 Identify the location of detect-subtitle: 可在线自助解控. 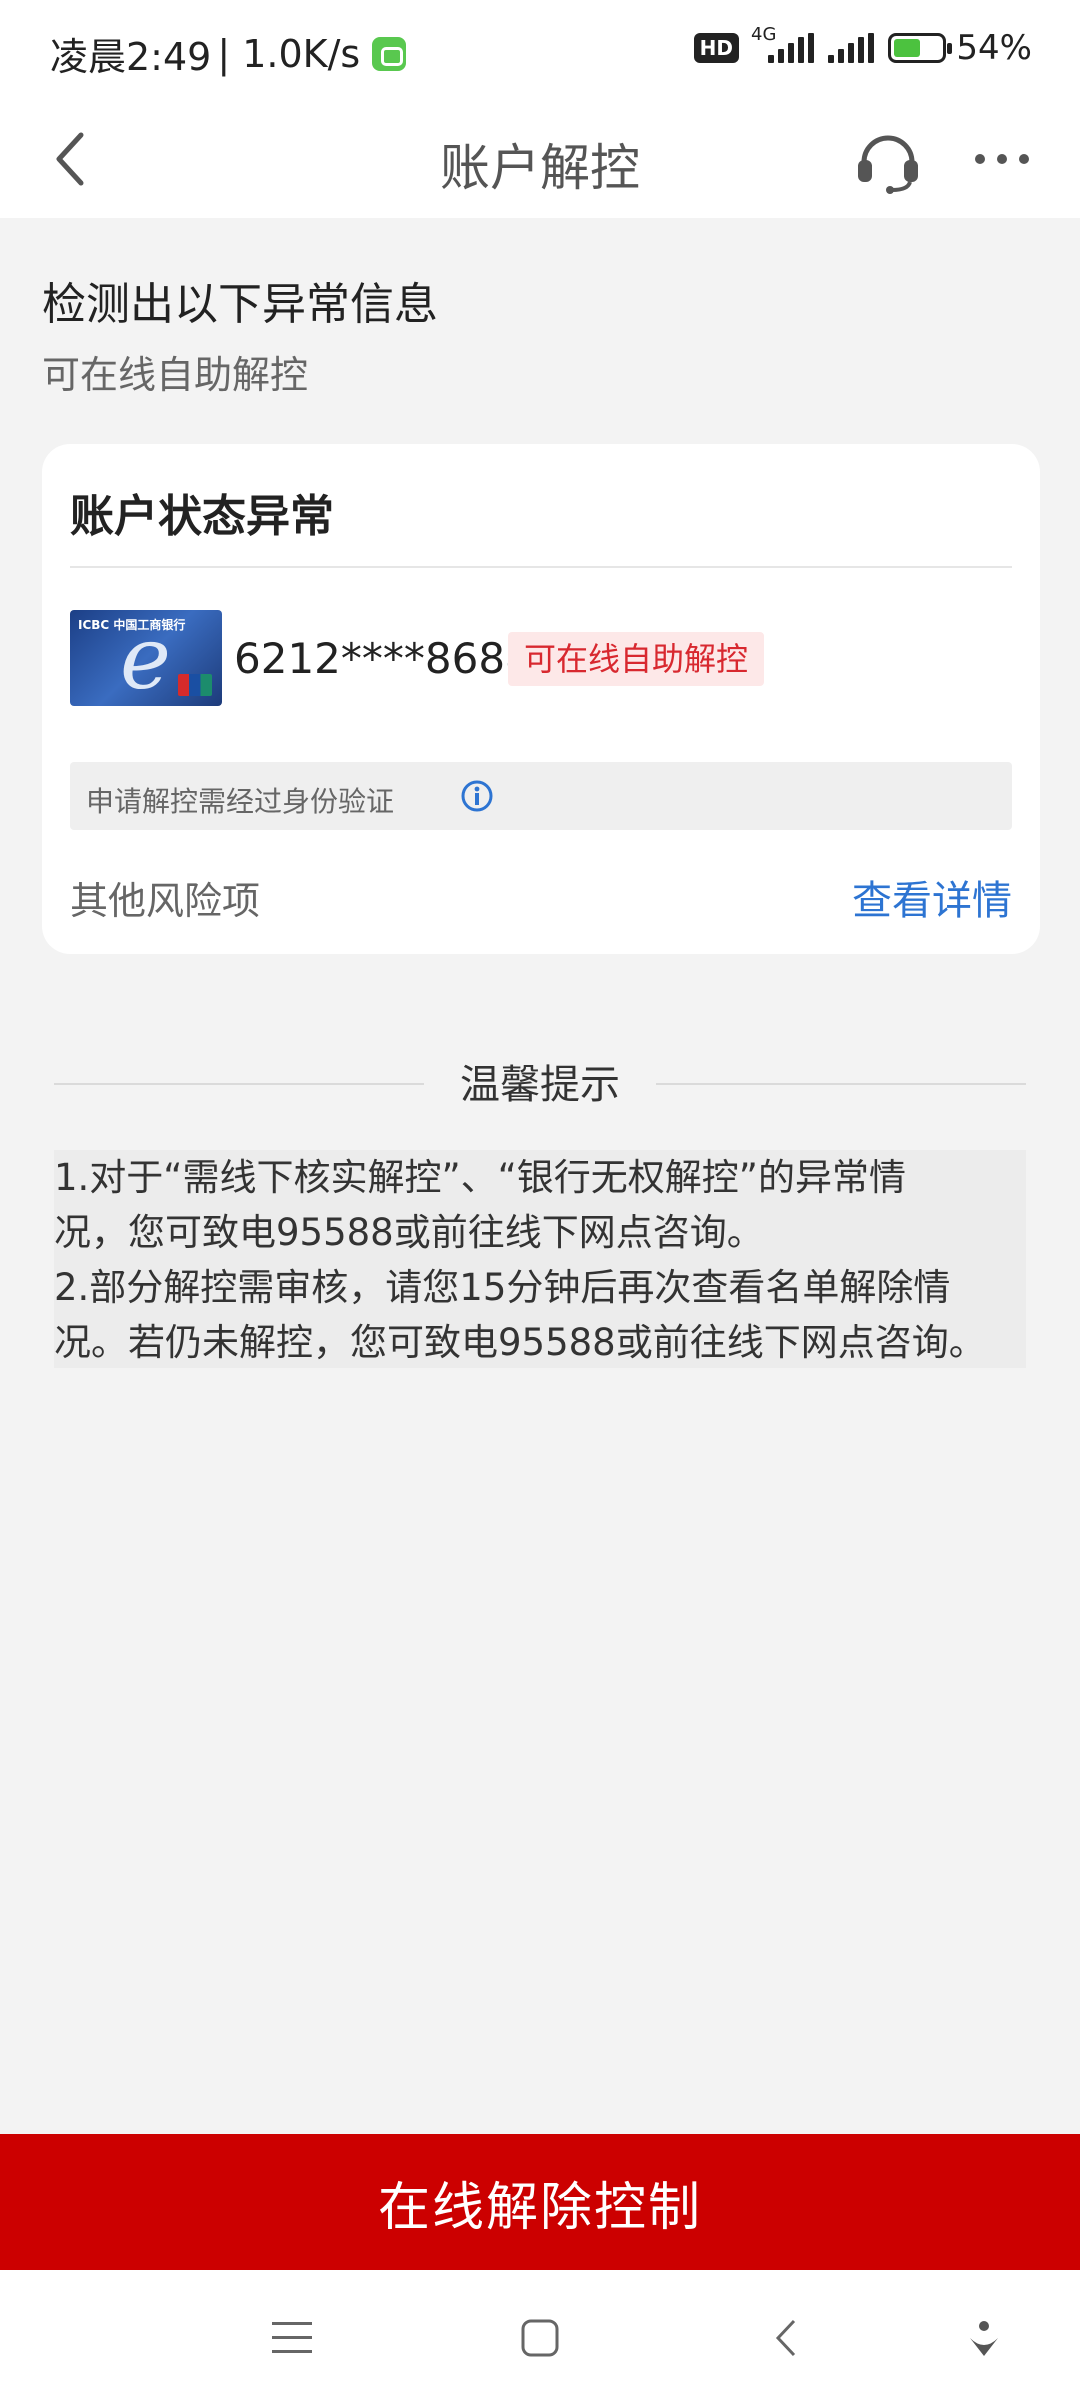
(175, 375).